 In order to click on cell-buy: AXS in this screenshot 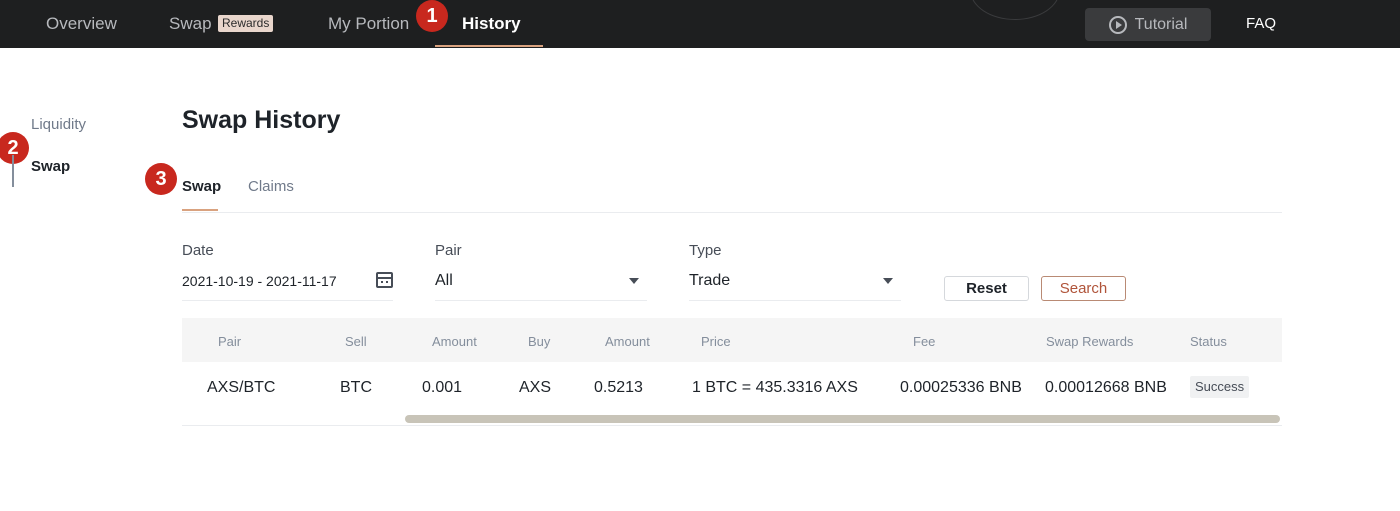, I will do `click(535, 387)`.